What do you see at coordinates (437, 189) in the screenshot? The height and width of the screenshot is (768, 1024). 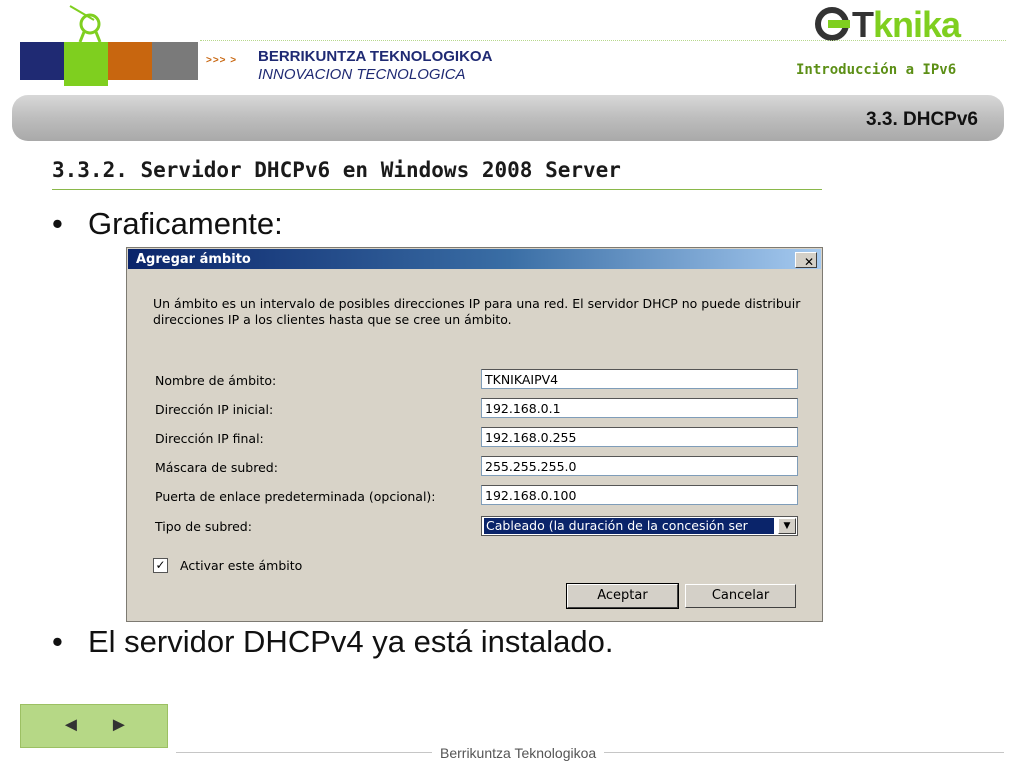 I see `subtitle-rule` at bounding box center [437, 189].